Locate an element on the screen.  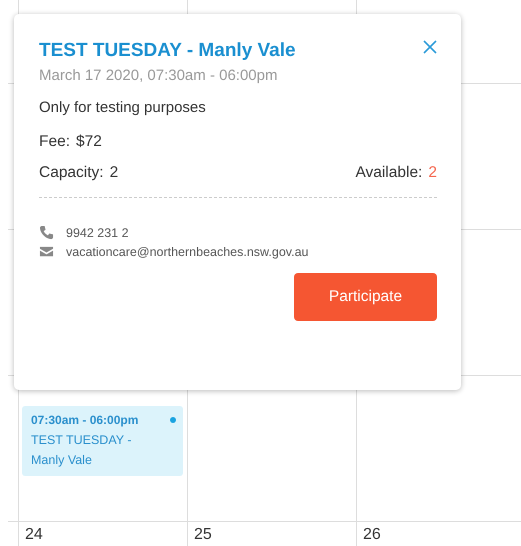
day-cell: 25 is located at coordinates (271, 533).